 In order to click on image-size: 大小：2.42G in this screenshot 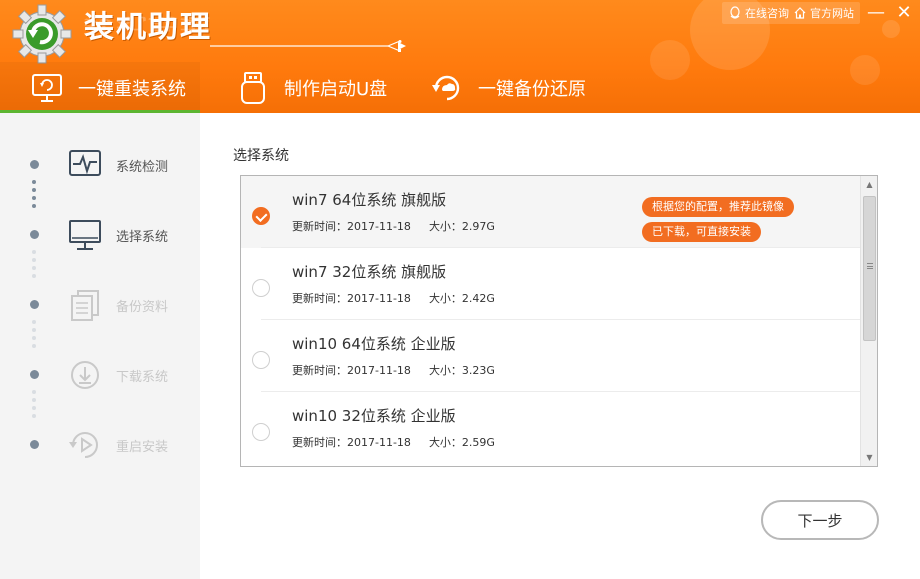, I will do `click(461, 298)`.